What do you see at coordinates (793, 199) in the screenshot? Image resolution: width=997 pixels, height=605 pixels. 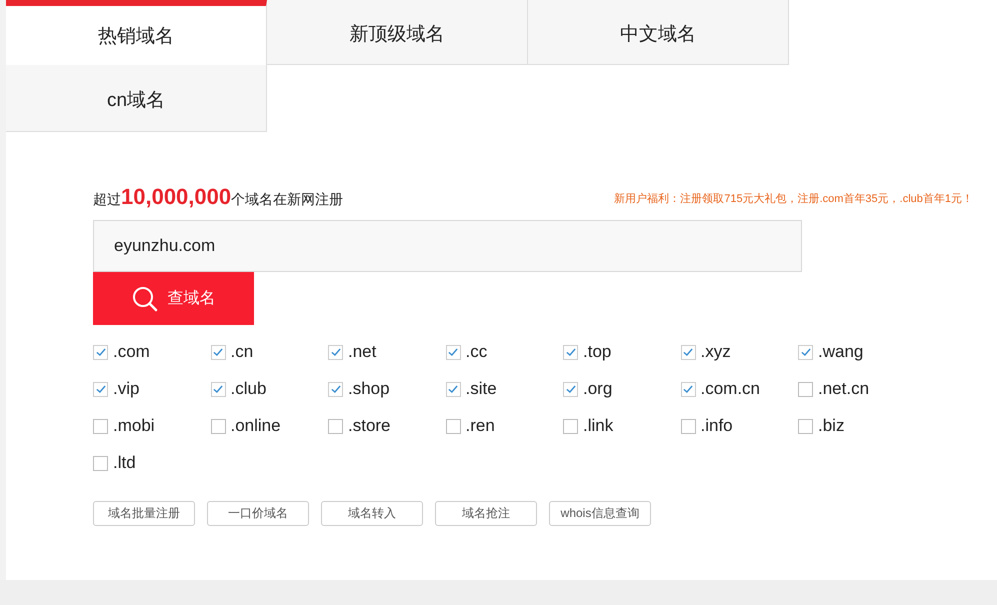 I see `promo-text: 新用户福利：注册领取715元大礼包，注册.com首年35元，.club首年1元！` at bounding box center [793, 199].